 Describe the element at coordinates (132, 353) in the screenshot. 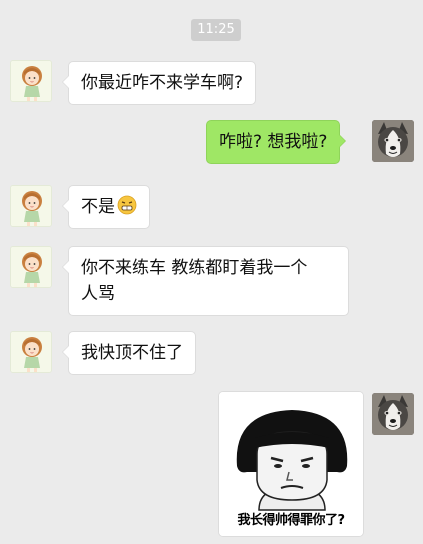

I see `message-text: 我快顶不住了` at that location.